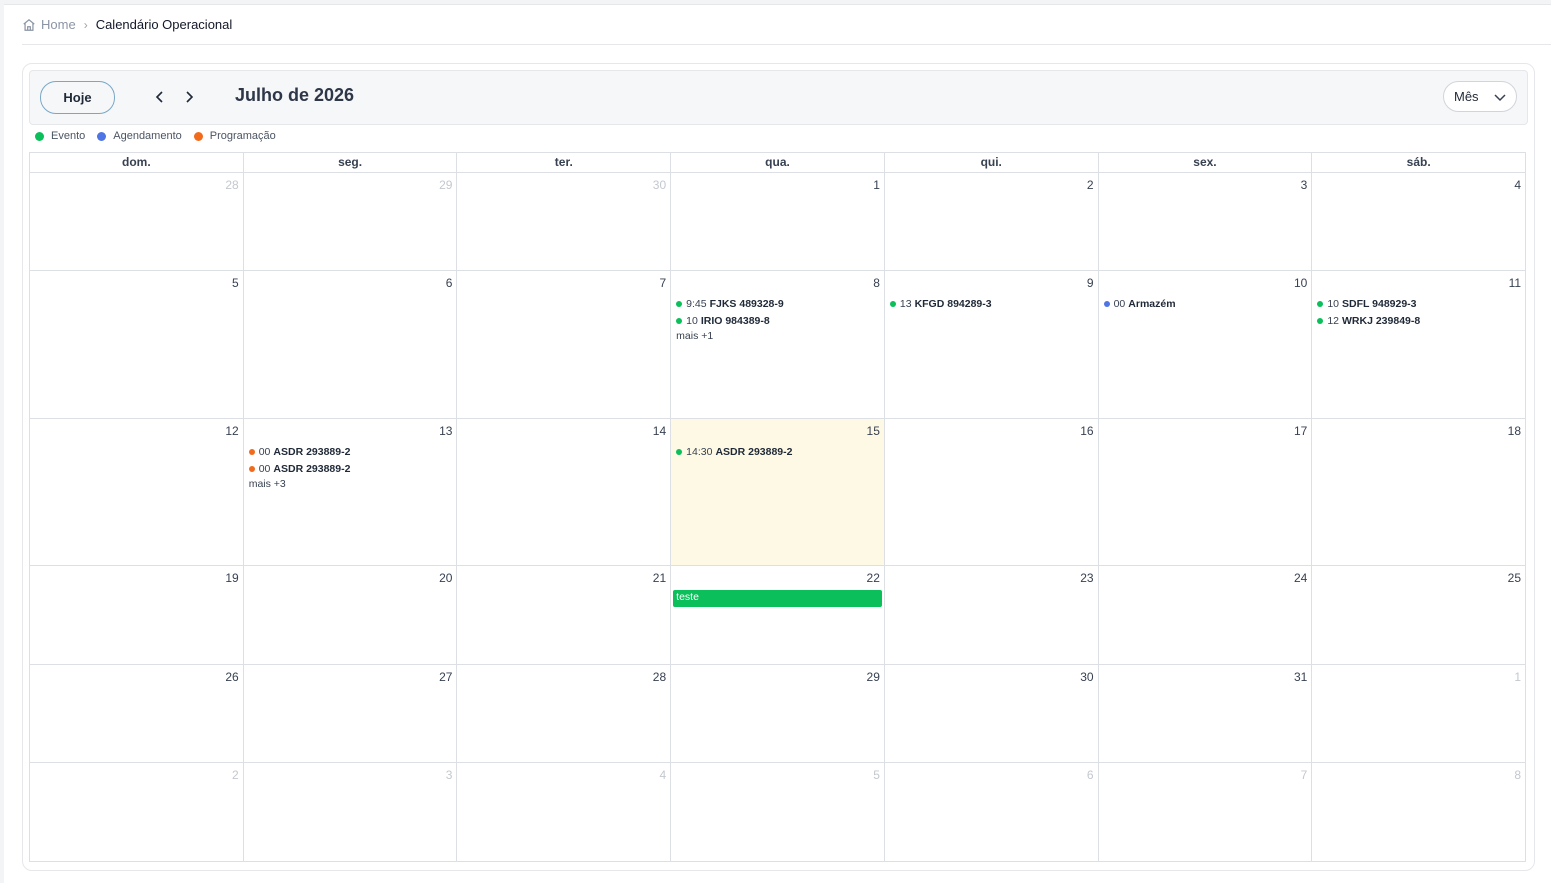 The height and width of the screenshot is (883, 1551). I want to click on event-item: 10 IRIO 984389-8, so click(778, 320).